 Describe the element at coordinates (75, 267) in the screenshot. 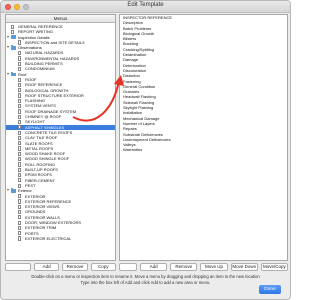

I see `menus-remove-button: Remove` at that location.